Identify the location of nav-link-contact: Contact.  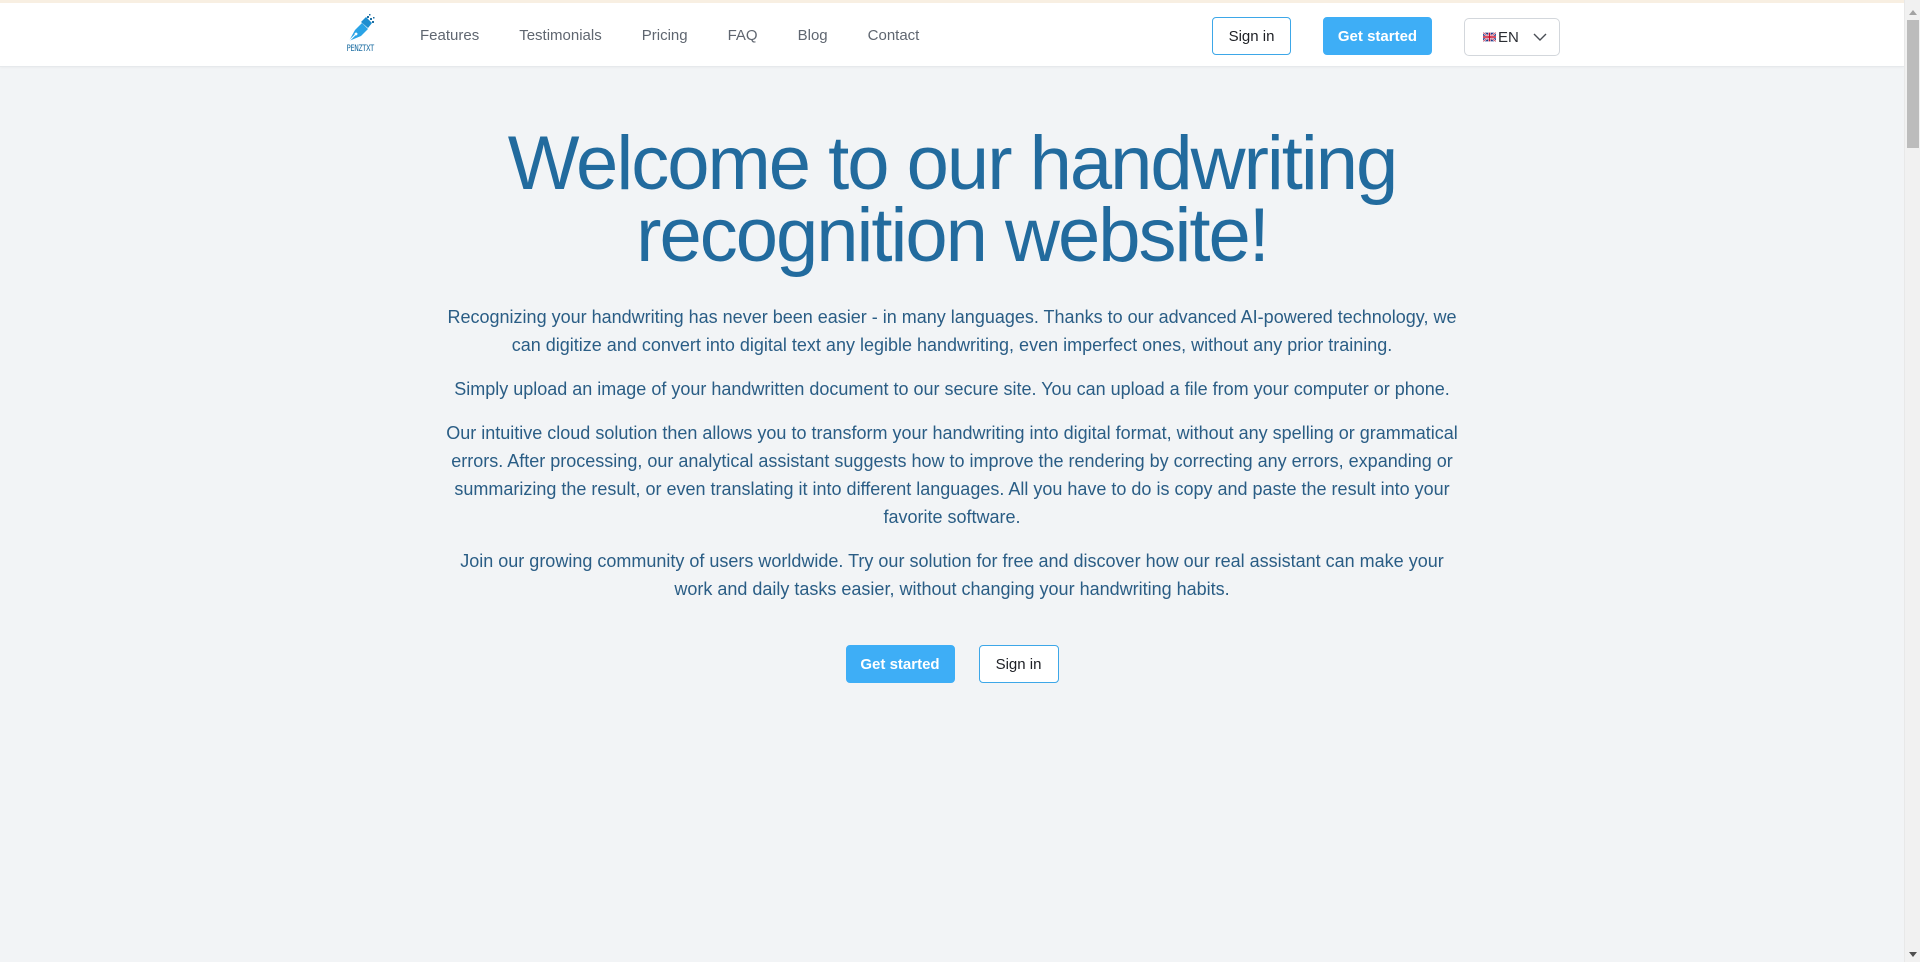
(894, 35).